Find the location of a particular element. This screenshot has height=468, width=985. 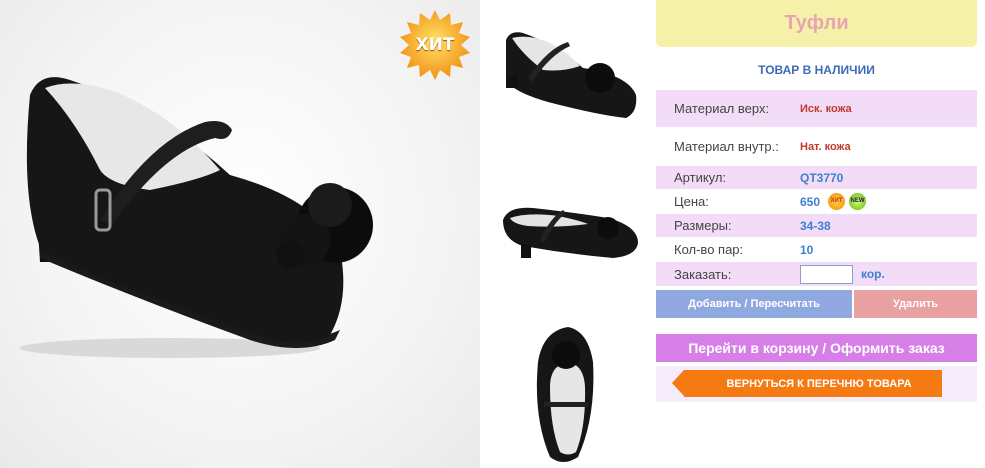

go-to-cart-button: Перейти в корзину / Оформить заказ is located at coordinates (816, 348).